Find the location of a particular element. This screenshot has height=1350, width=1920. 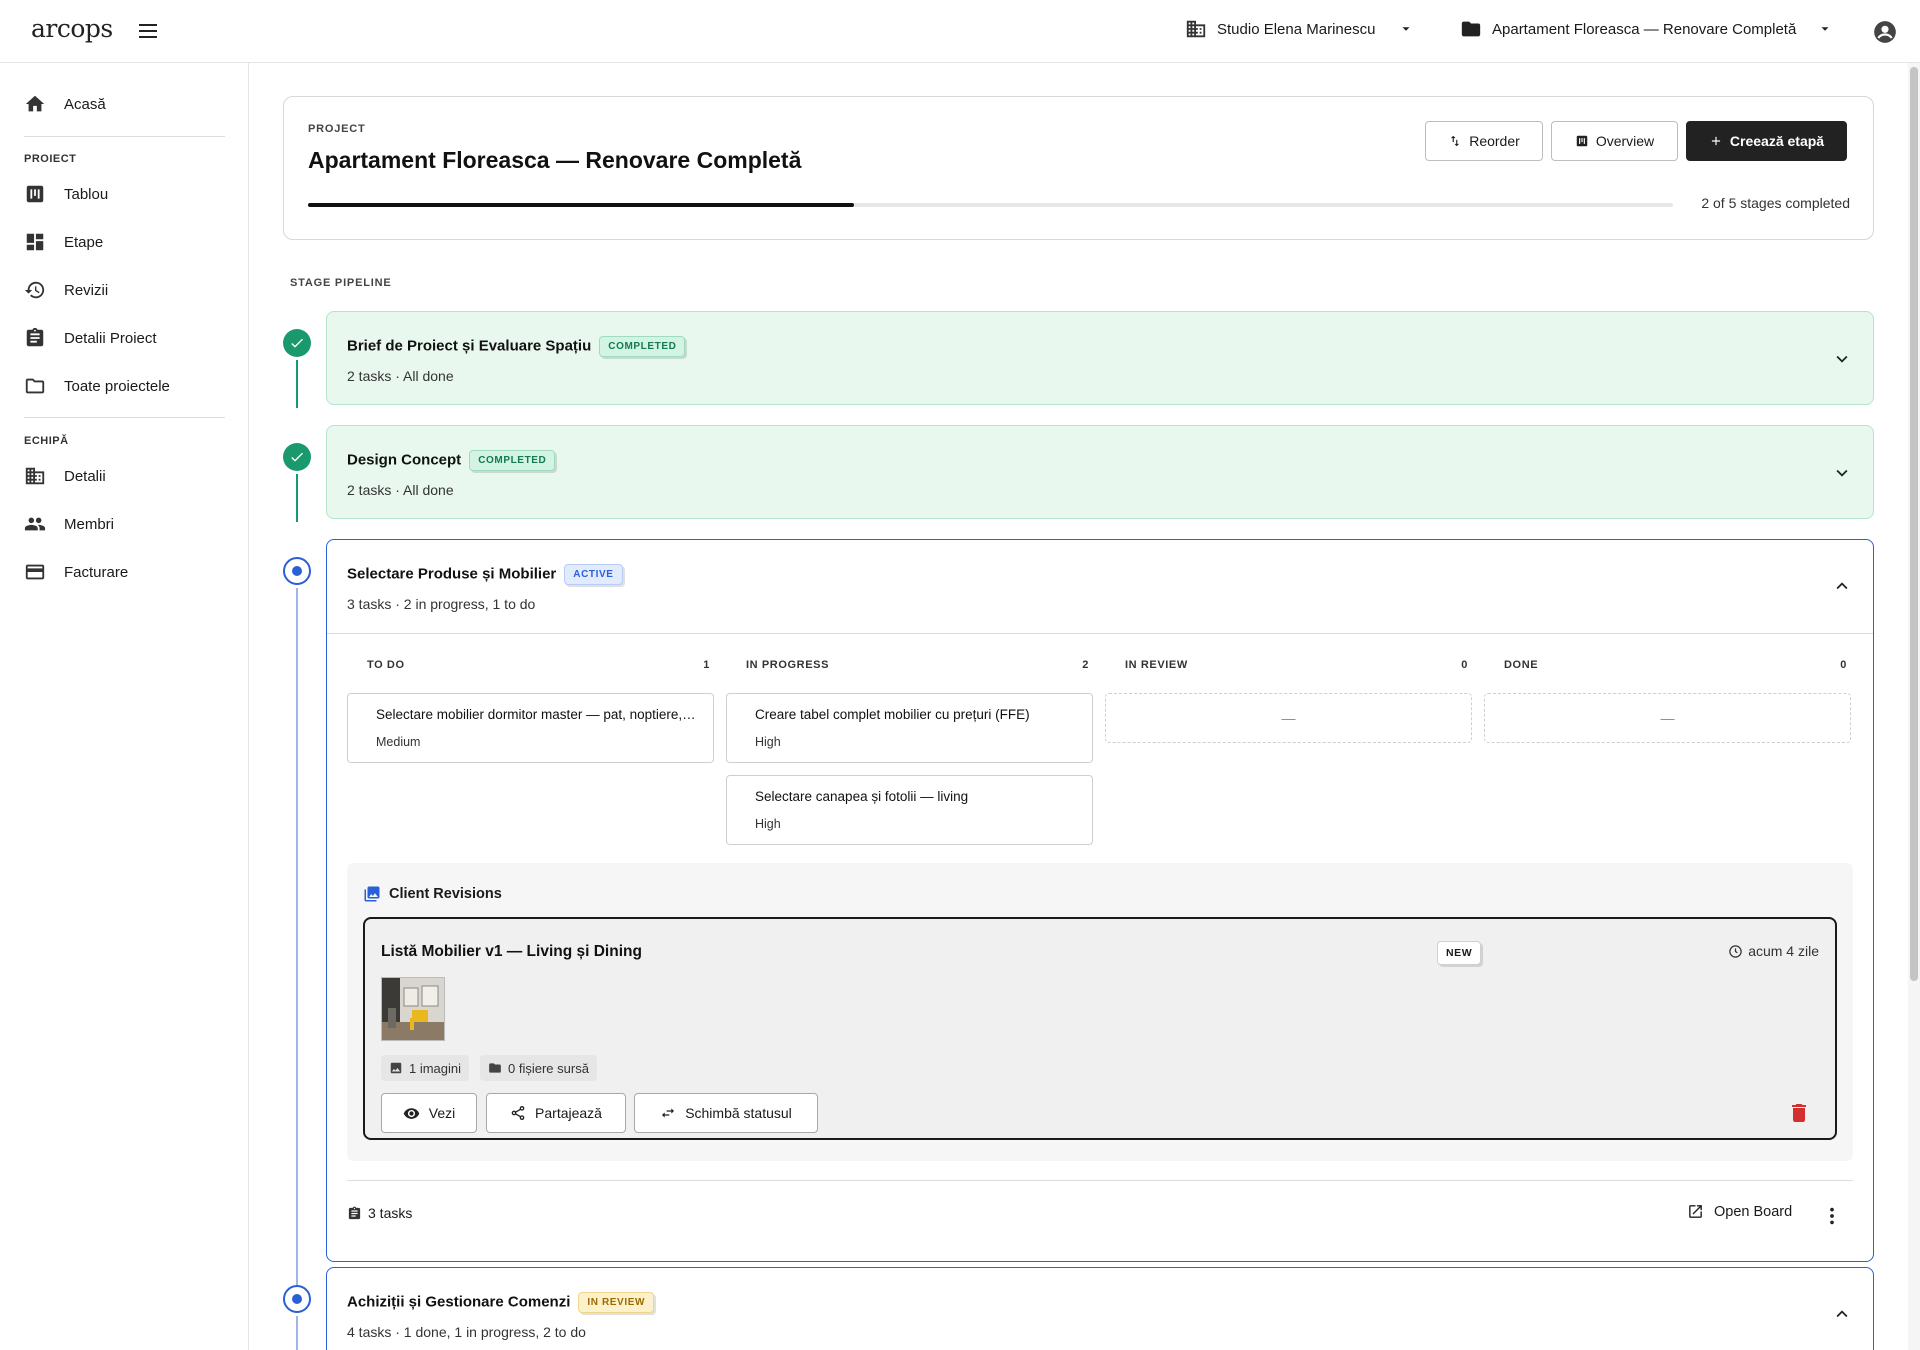

sidebar-item-label: Tablou is located at coordinates (86, 194).